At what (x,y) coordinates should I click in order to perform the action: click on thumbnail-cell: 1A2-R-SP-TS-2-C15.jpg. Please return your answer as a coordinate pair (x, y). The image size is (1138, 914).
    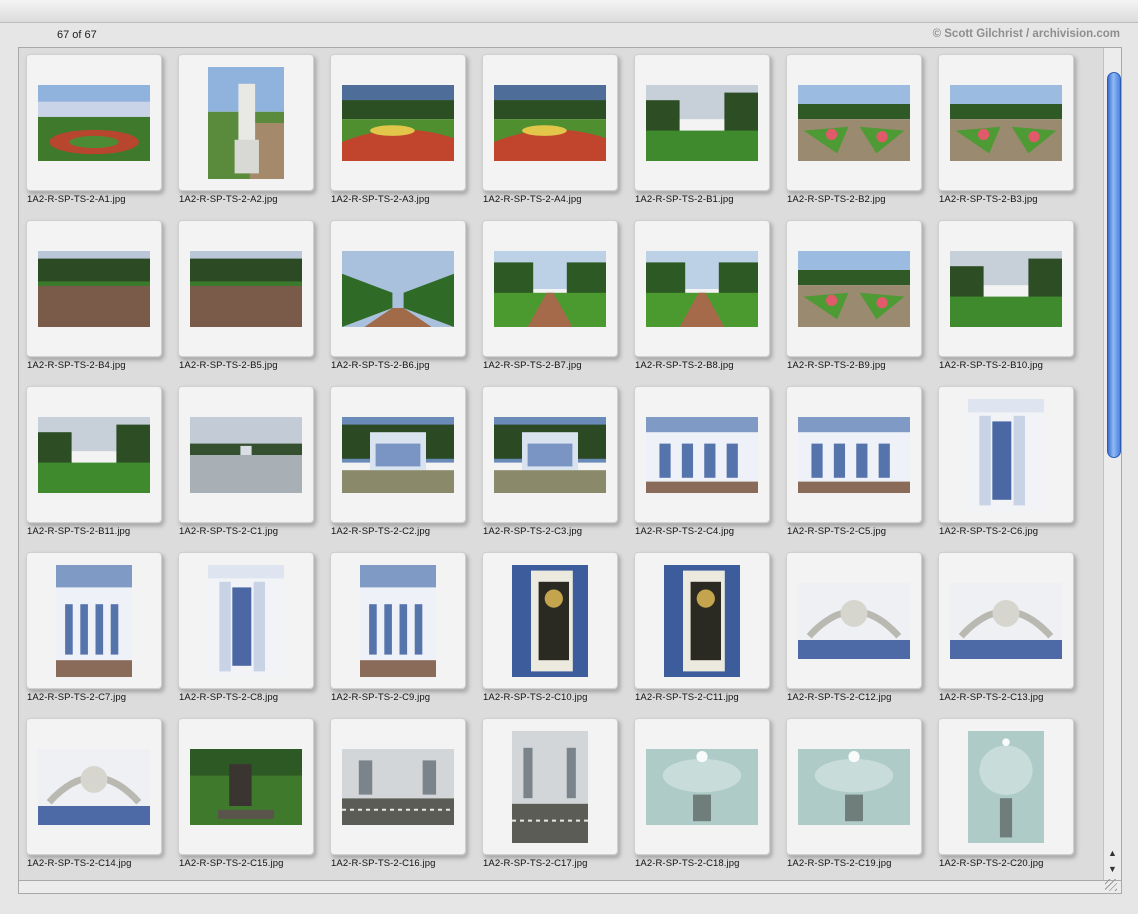
    Looking at the image, I should click on (247, 795).